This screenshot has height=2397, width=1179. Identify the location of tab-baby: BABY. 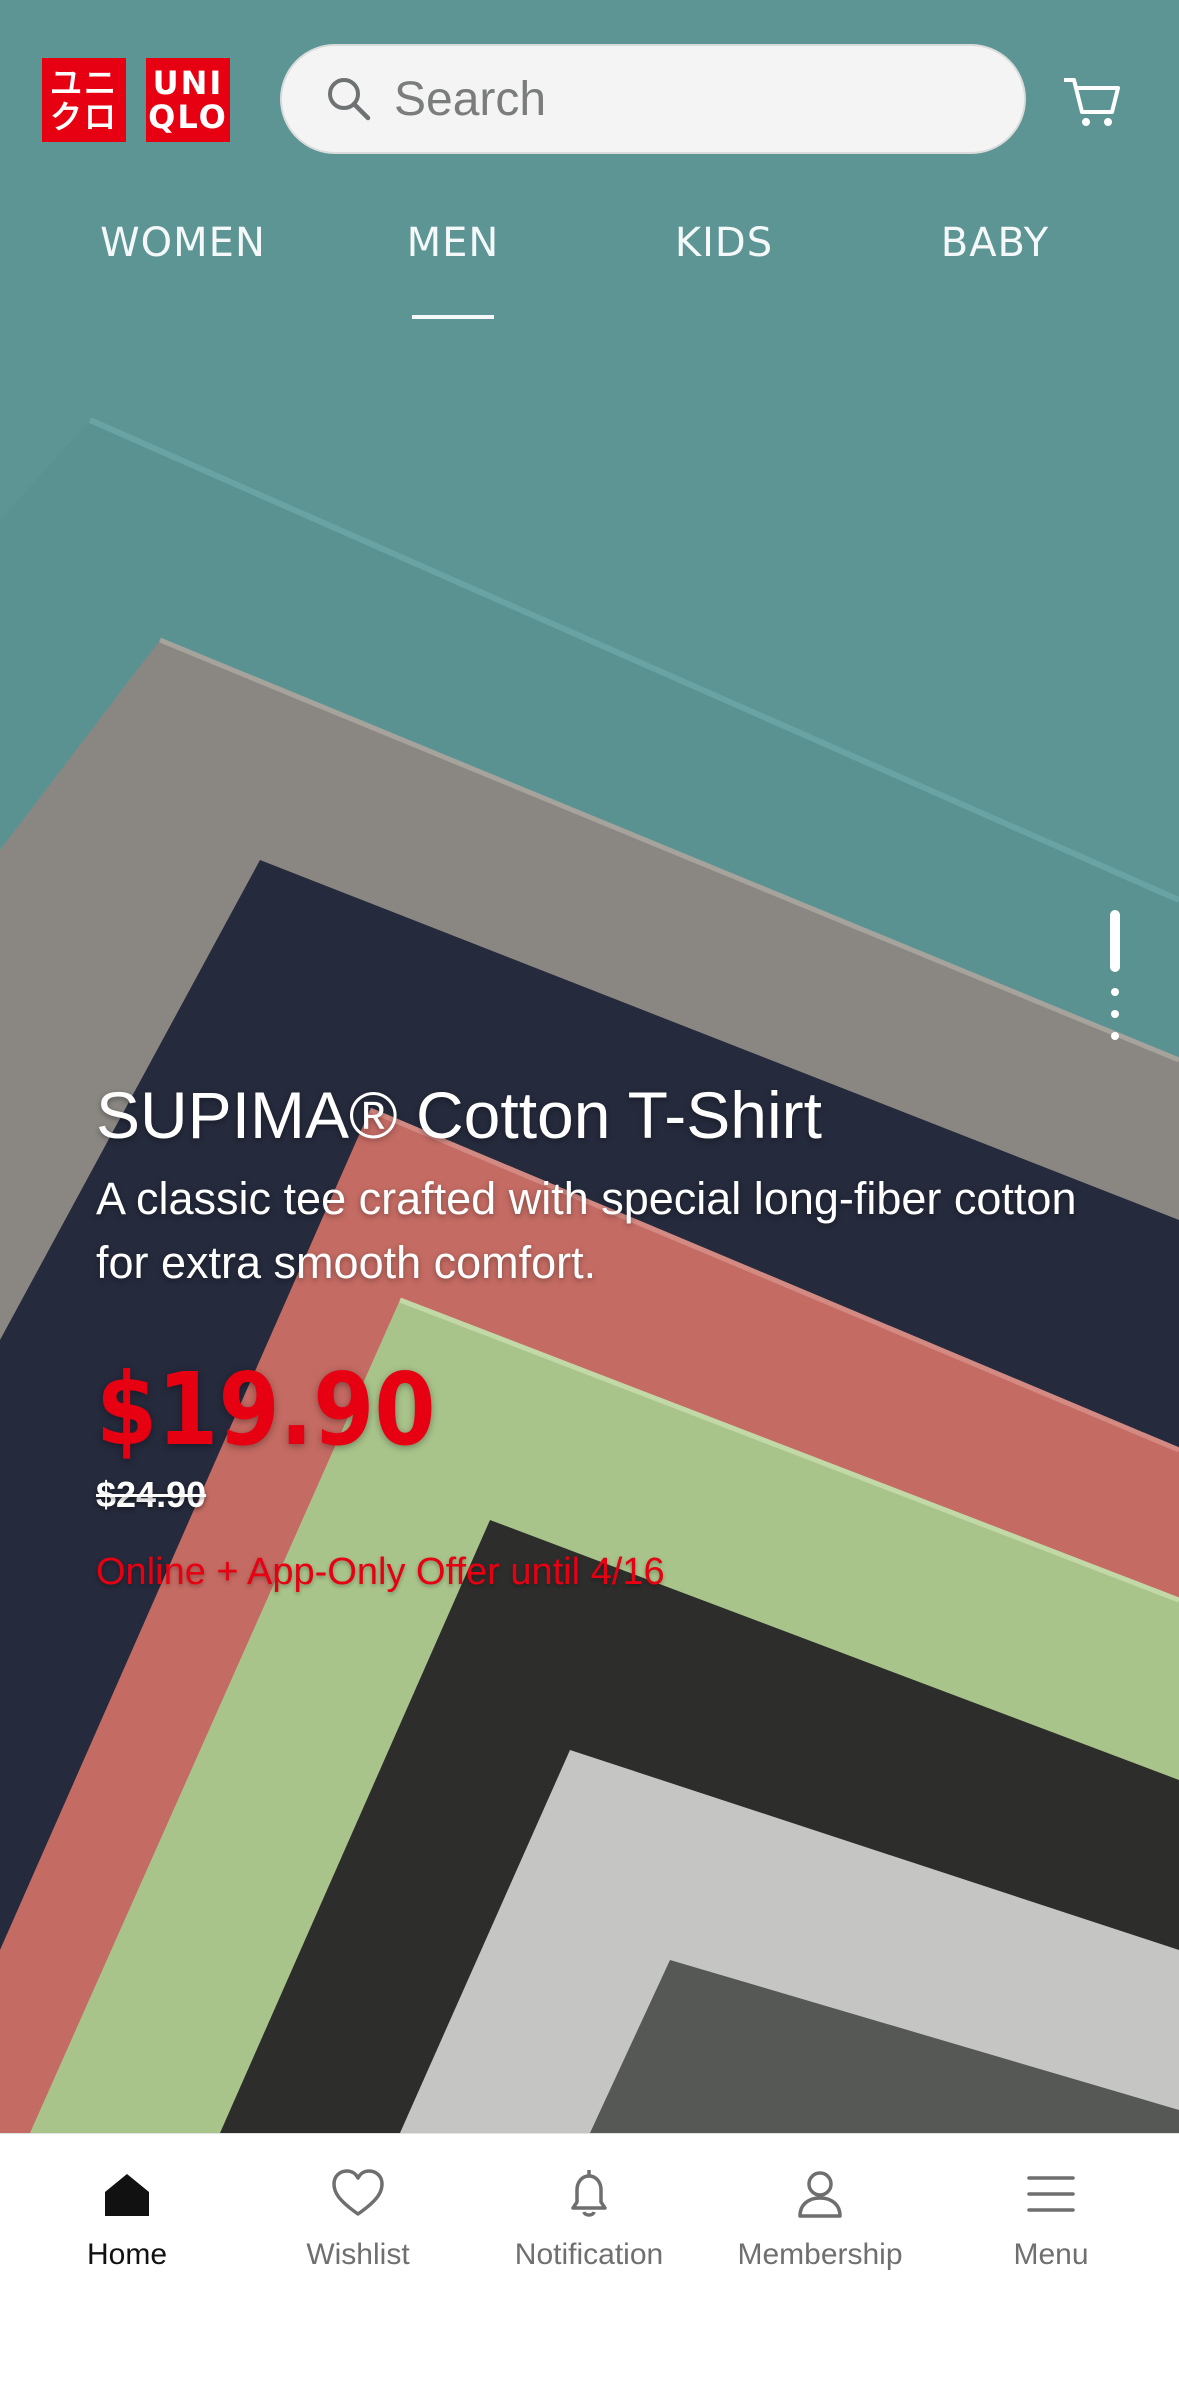
(995, 243).